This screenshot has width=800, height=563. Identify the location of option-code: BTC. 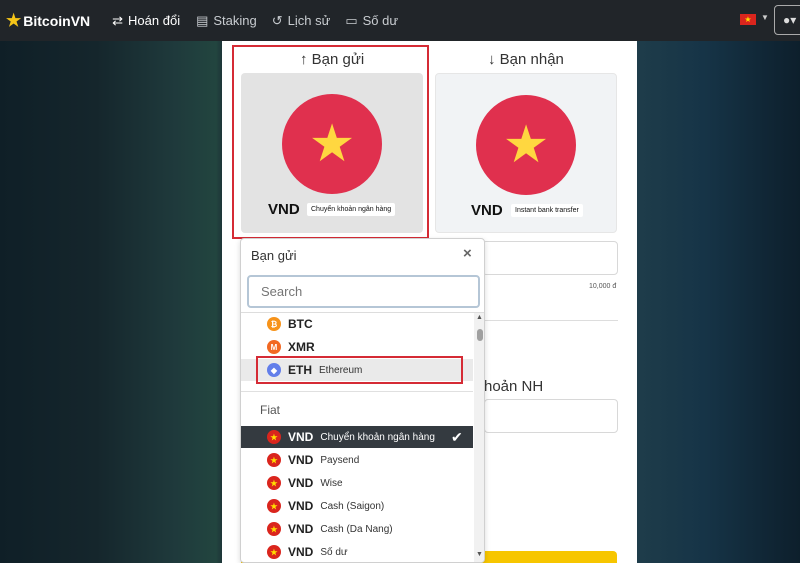
(300, 324).